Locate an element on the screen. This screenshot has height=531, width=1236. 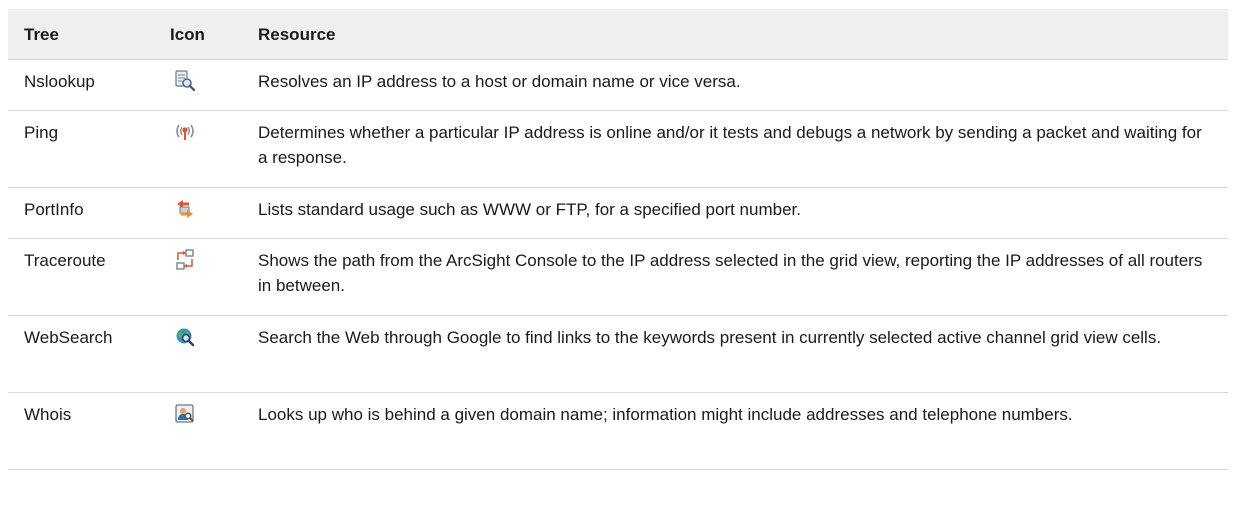
tree-cell: Ping is located at coordinates (83, 149).